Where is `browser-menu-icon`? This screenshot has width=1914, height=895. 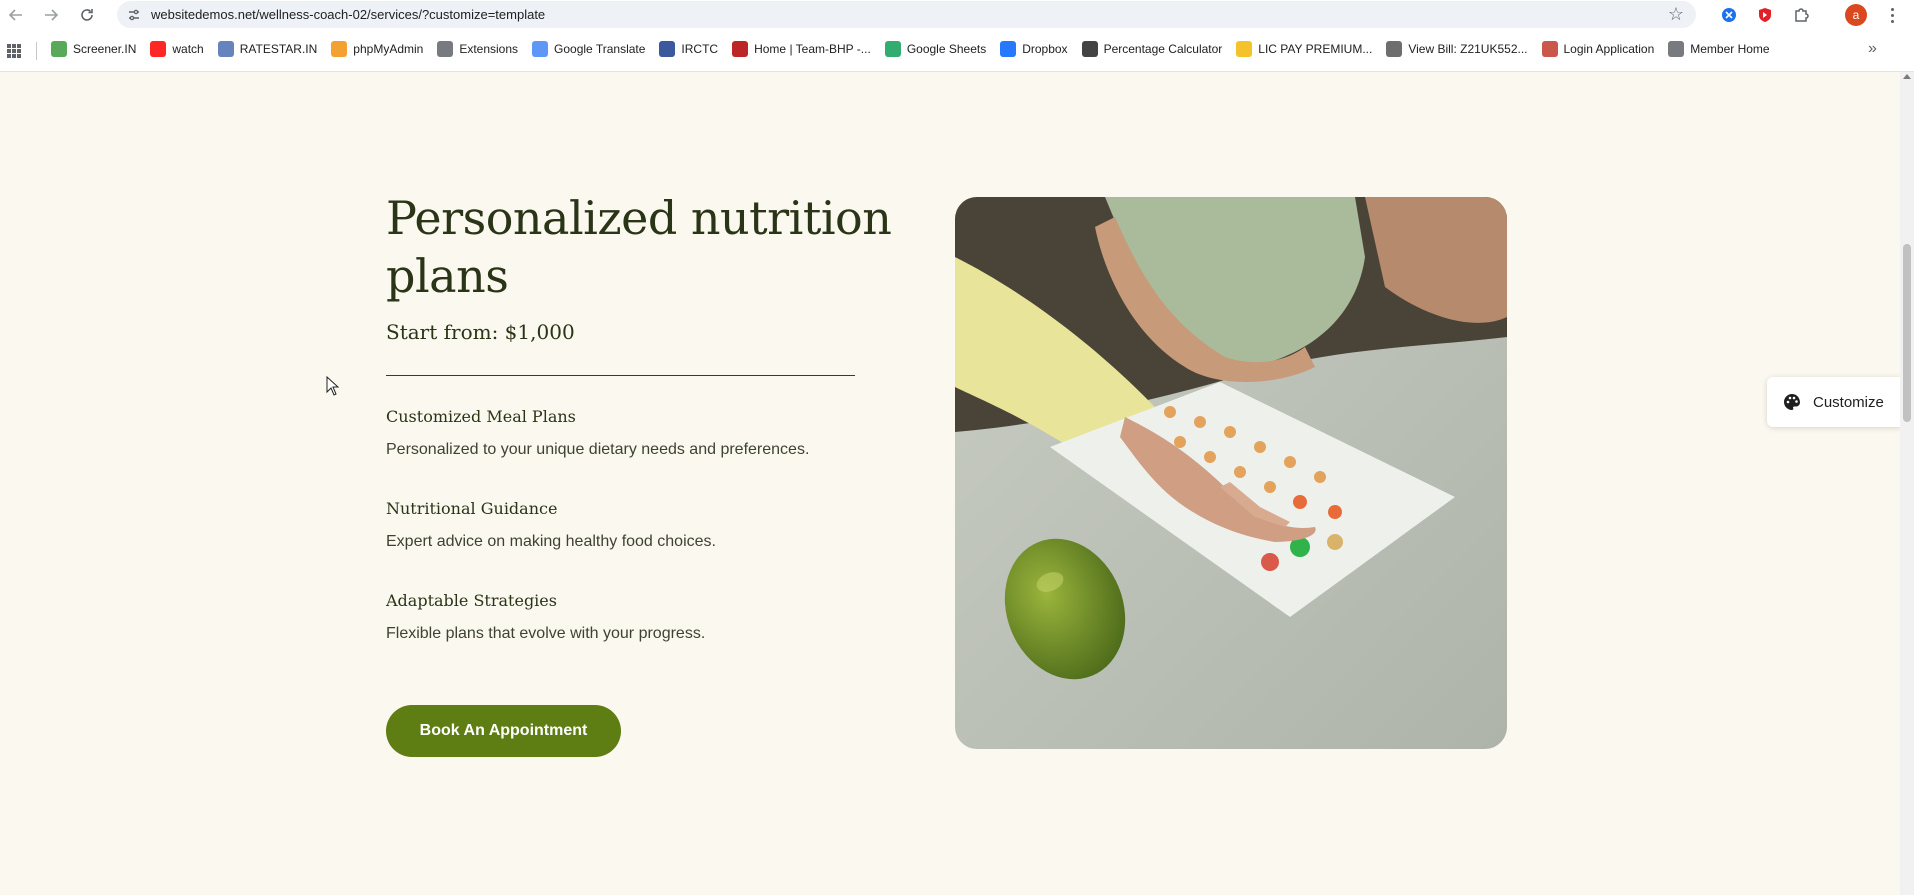
browser-menu-icon is located at coordinates (1892, 15).